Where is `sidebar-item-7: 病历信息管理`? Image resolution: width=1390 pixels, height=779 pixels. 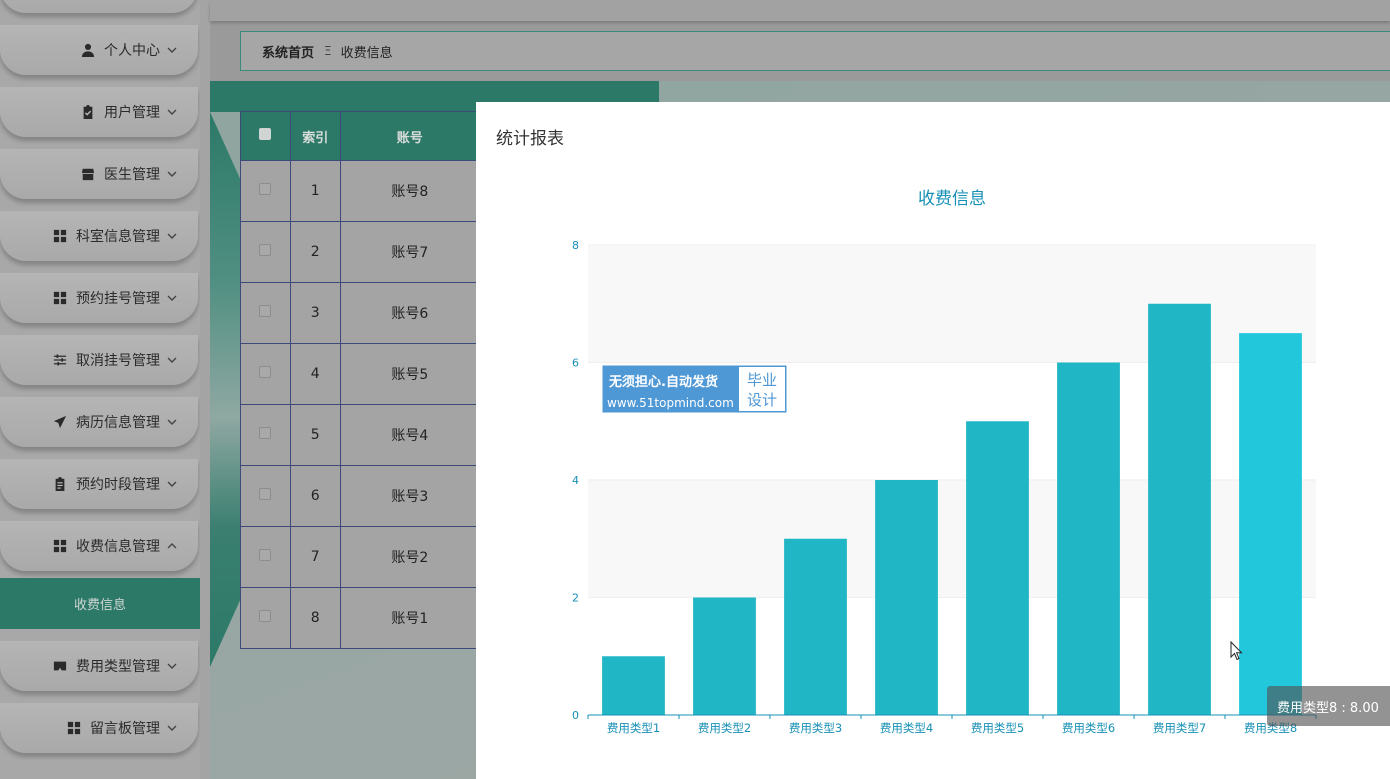
sidebar-item-7: 病历信息管理 is located at coordinates (99, 422).